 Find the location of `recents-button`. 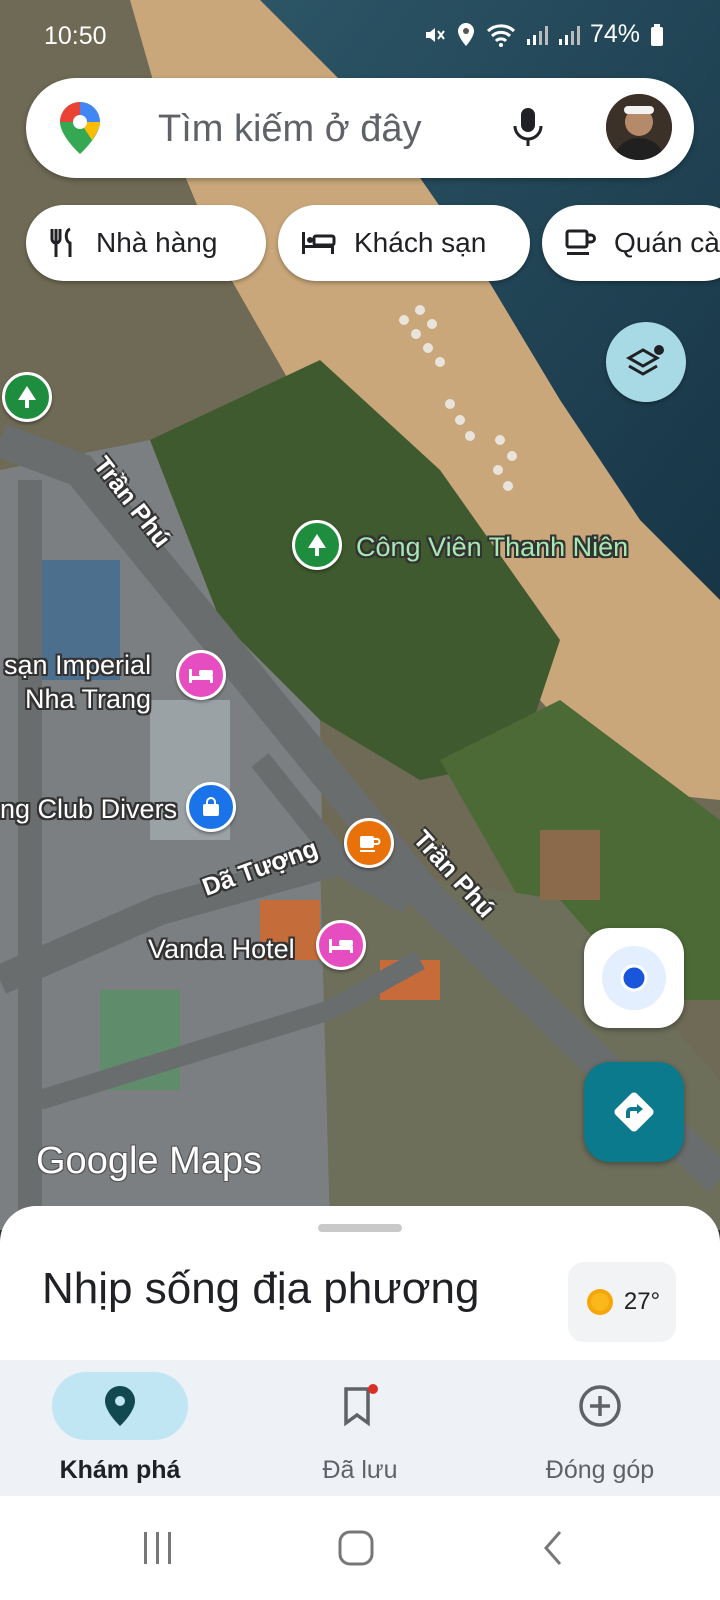

recents-button is located at coordinates (158, 1548).